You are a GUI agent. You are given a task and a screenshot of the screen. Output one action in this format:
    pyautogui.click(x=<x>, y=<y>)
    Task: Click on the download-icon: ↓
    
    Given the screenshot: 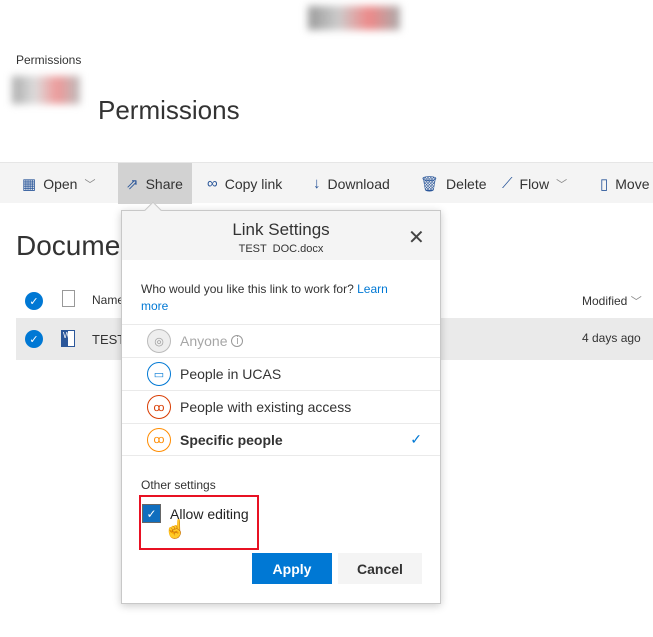 What is the action you would take?
    pyautogui.click(x=317, y=183)
    